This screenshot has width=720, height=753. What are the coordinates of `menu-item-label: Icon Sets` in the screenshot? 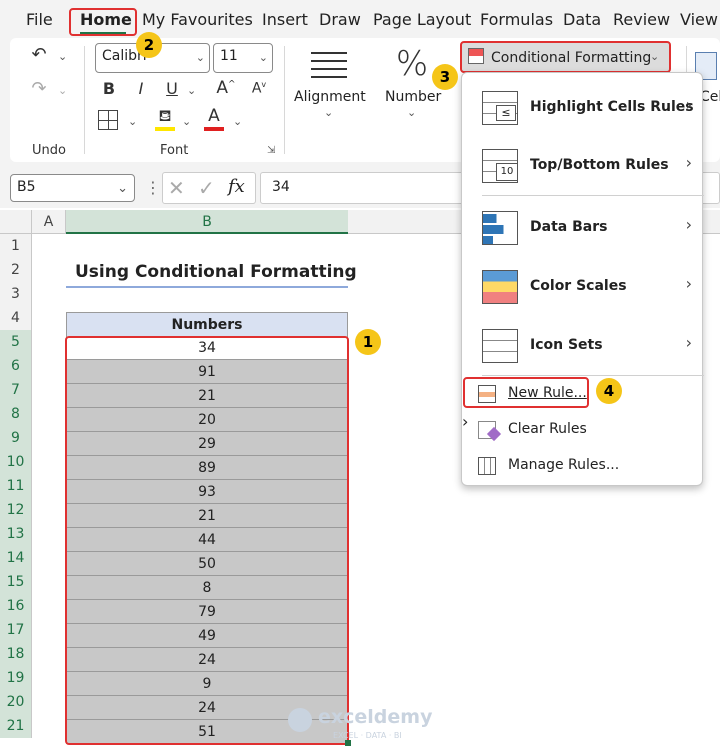 It's located at (566, 345).